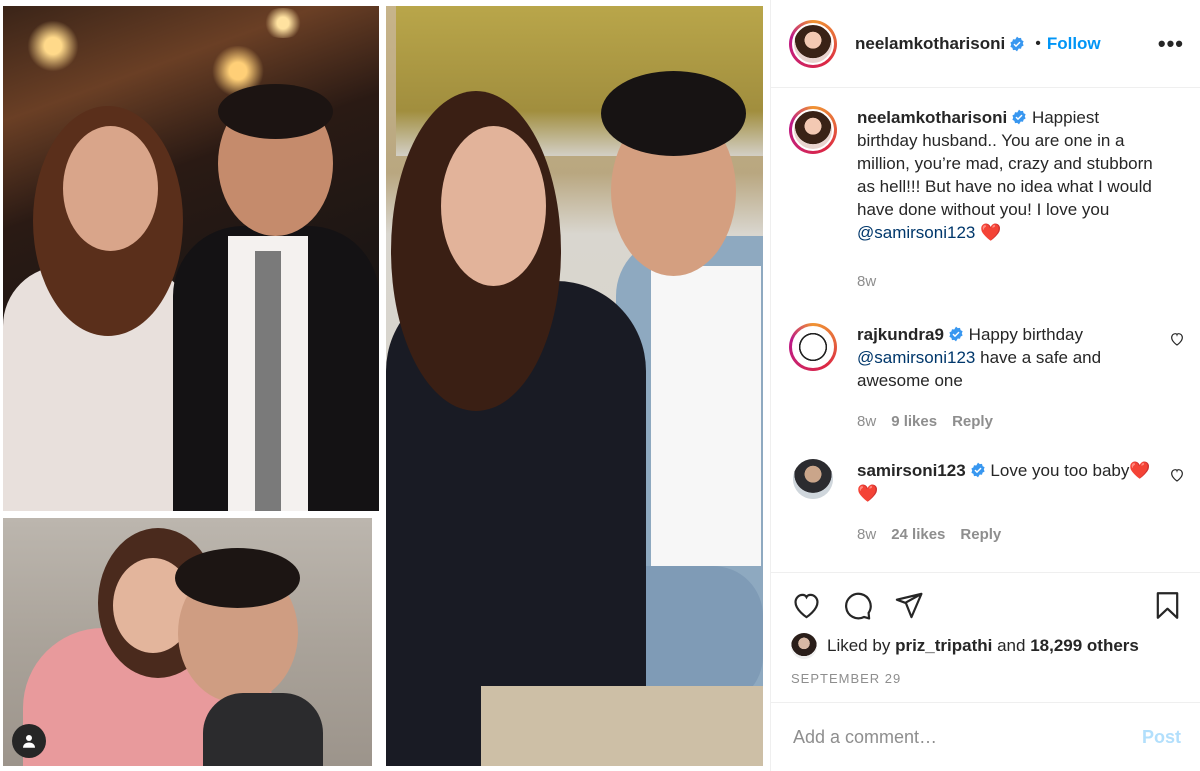  Describe the element at coordinates (911, 470) in the screenshot. I see `comment-username: samirsoni123` at that location.